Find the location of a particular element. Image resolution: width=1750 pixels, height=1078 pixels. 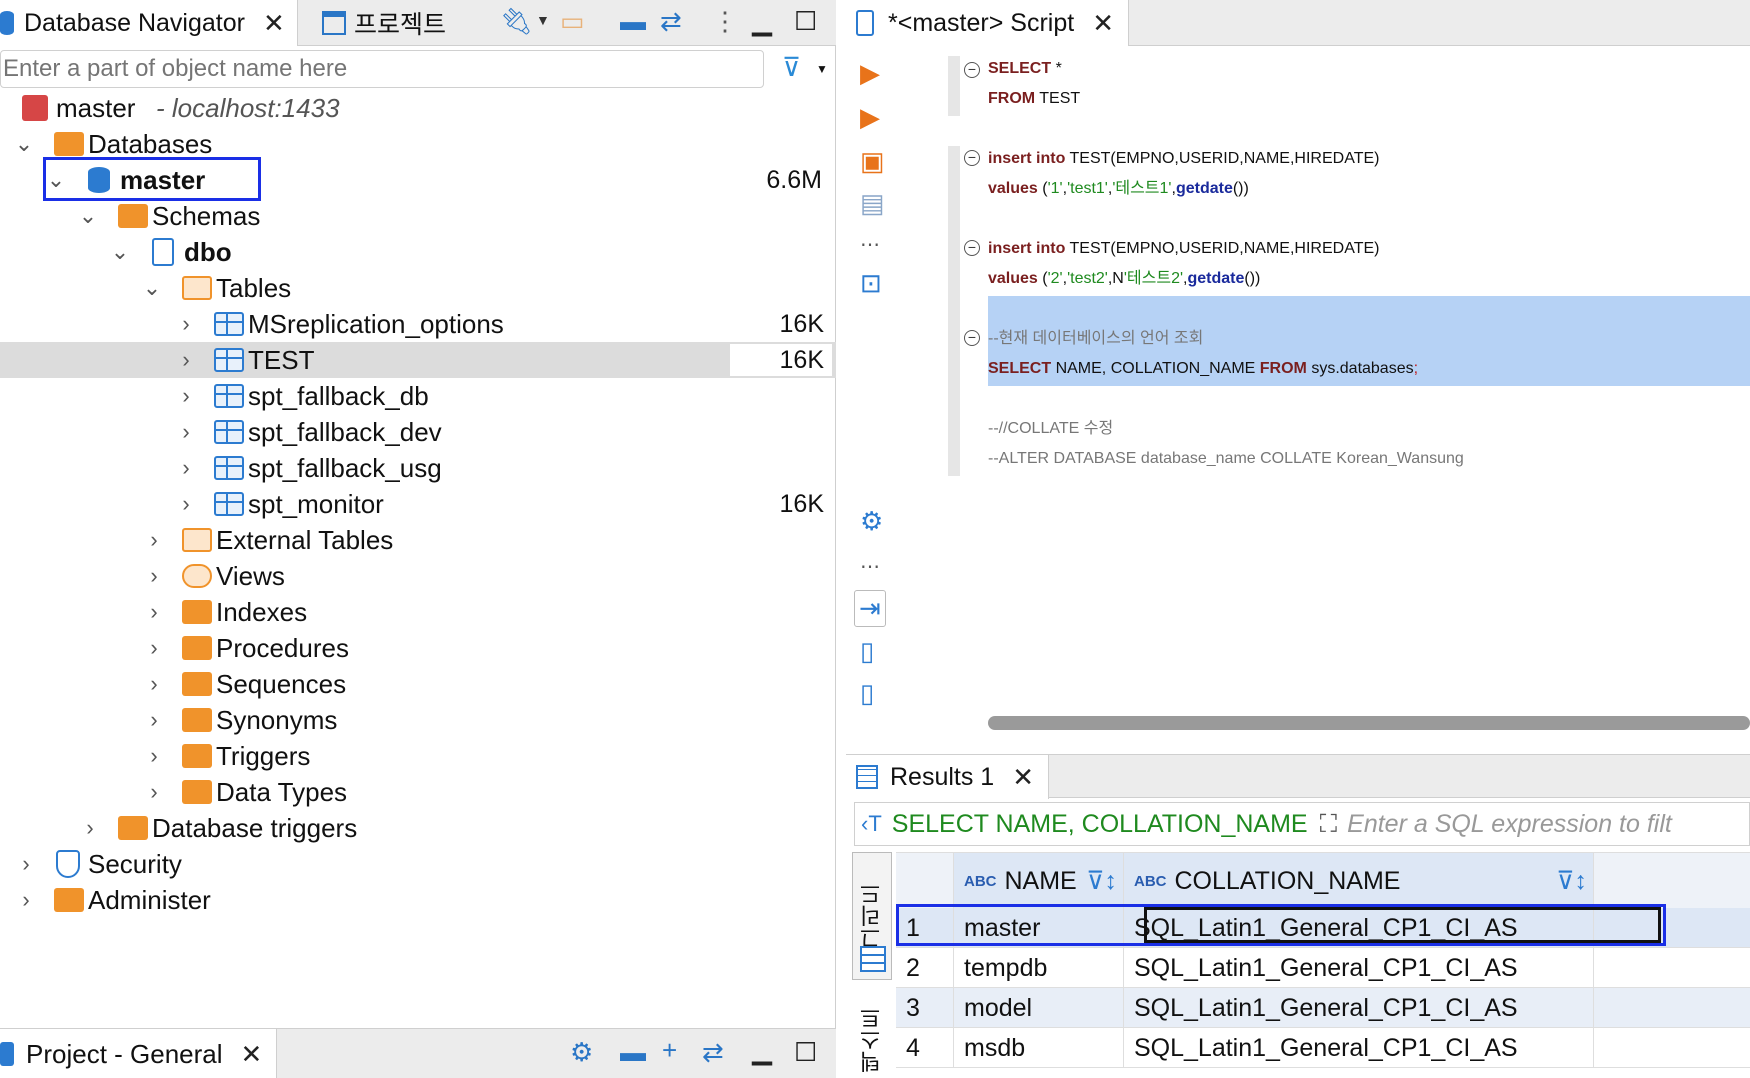

tree-item-sequences: › Sequences is located at coordinates (418, 684).